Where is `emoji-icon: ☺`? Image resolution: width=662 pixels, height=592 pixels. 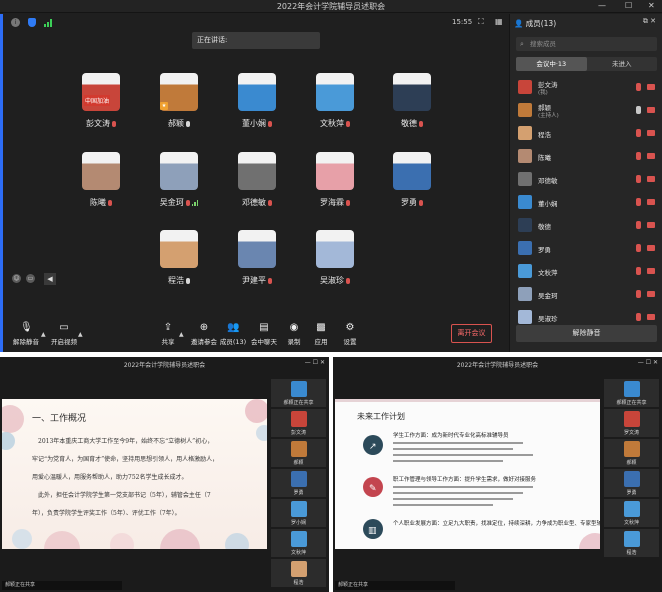 emoji-icon: ☺ is located at coordinates (16, 278).